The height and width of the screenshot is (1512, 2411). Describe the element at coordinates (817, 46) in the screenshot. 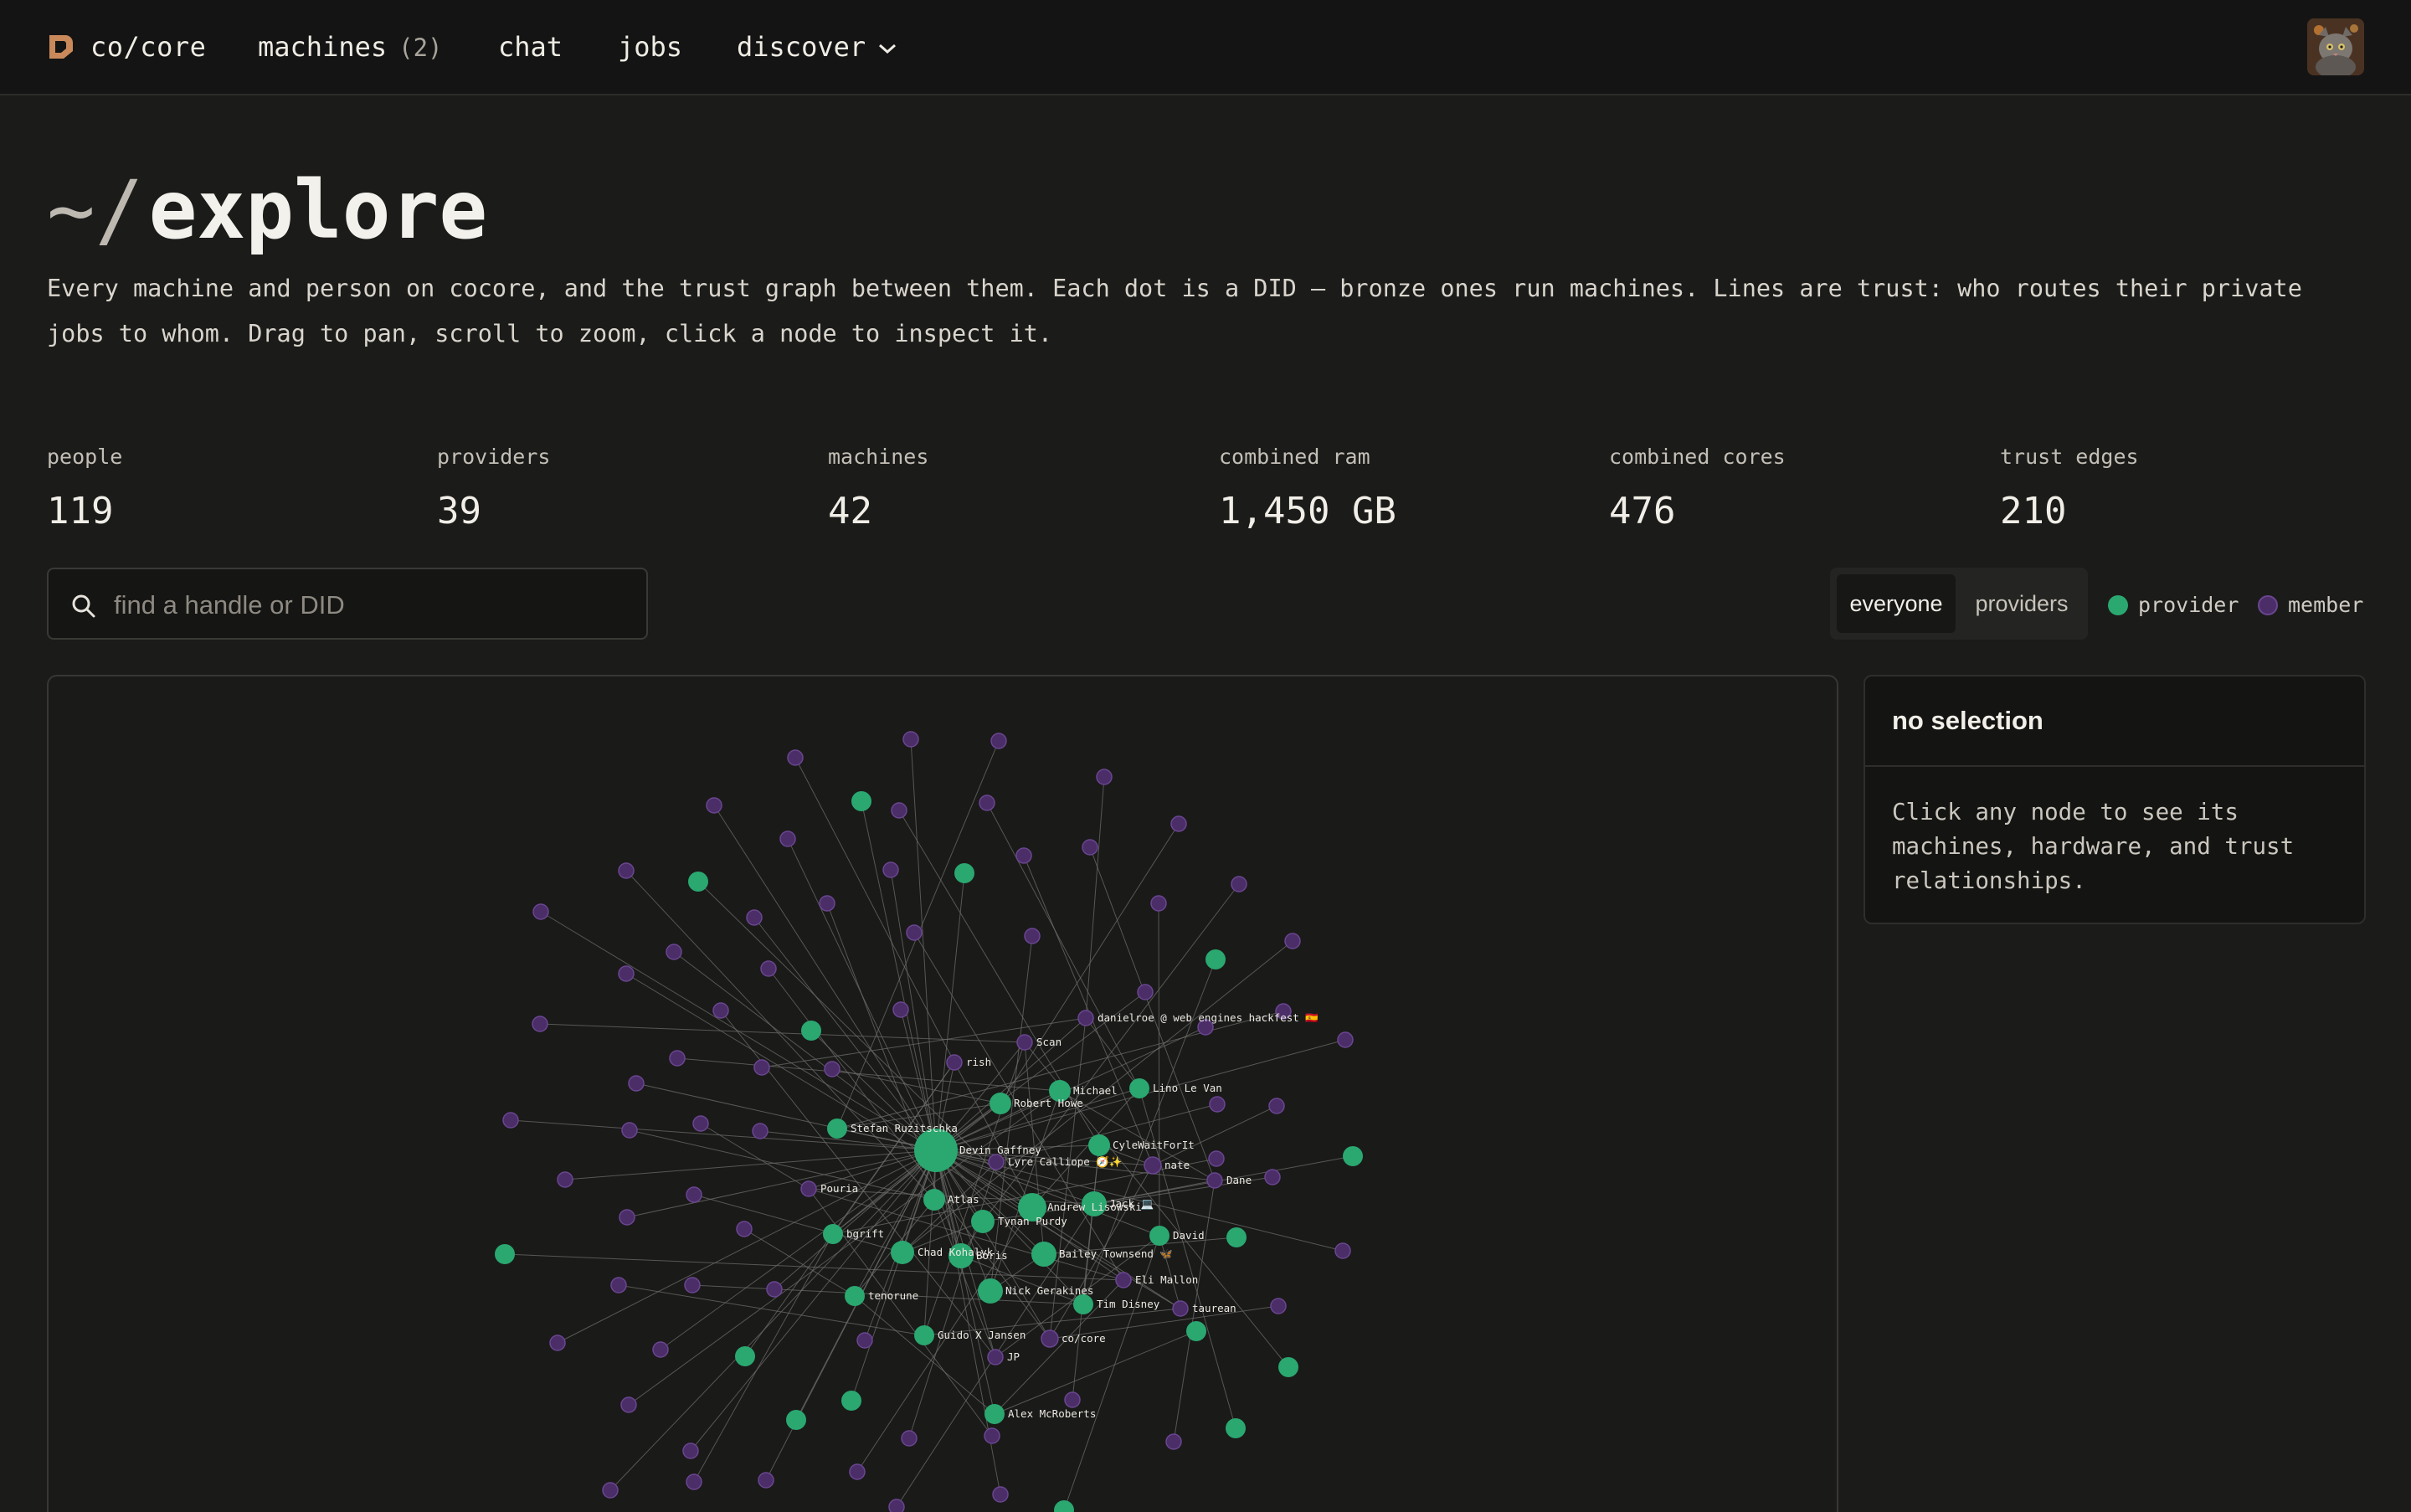

I see `nav-discover: discover` at that location.